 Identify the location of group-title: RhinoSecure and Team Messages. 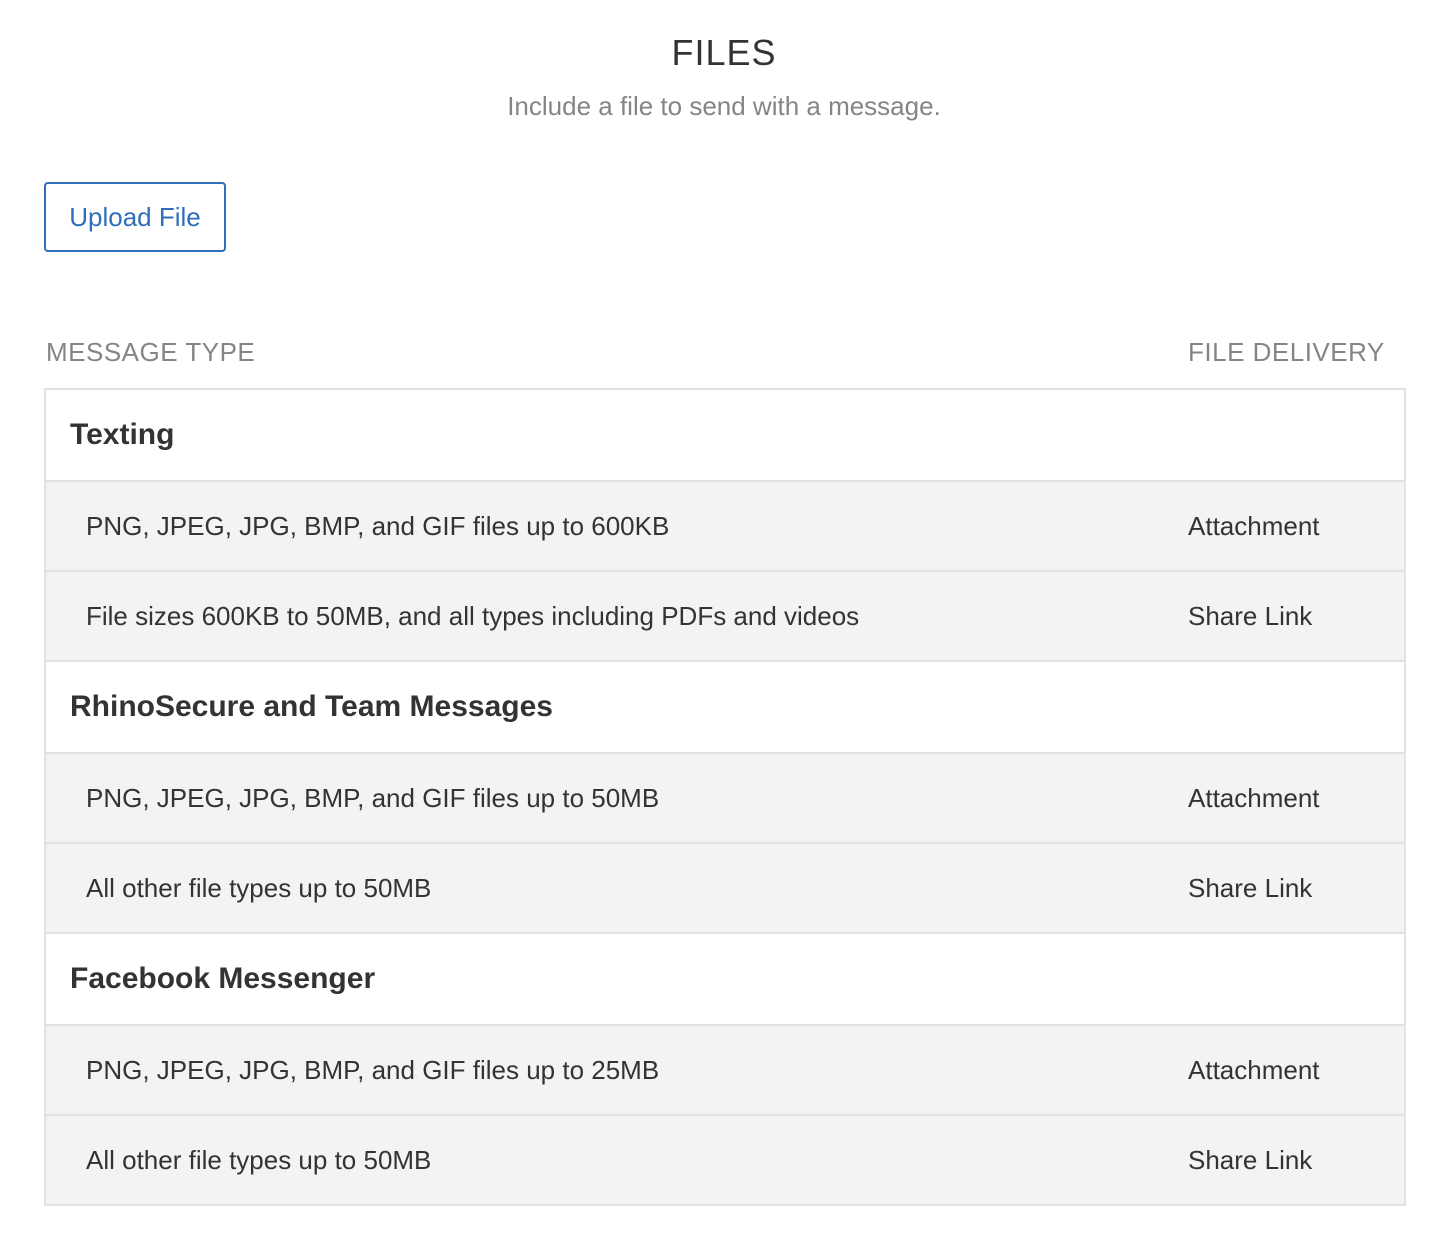
(311, 706).